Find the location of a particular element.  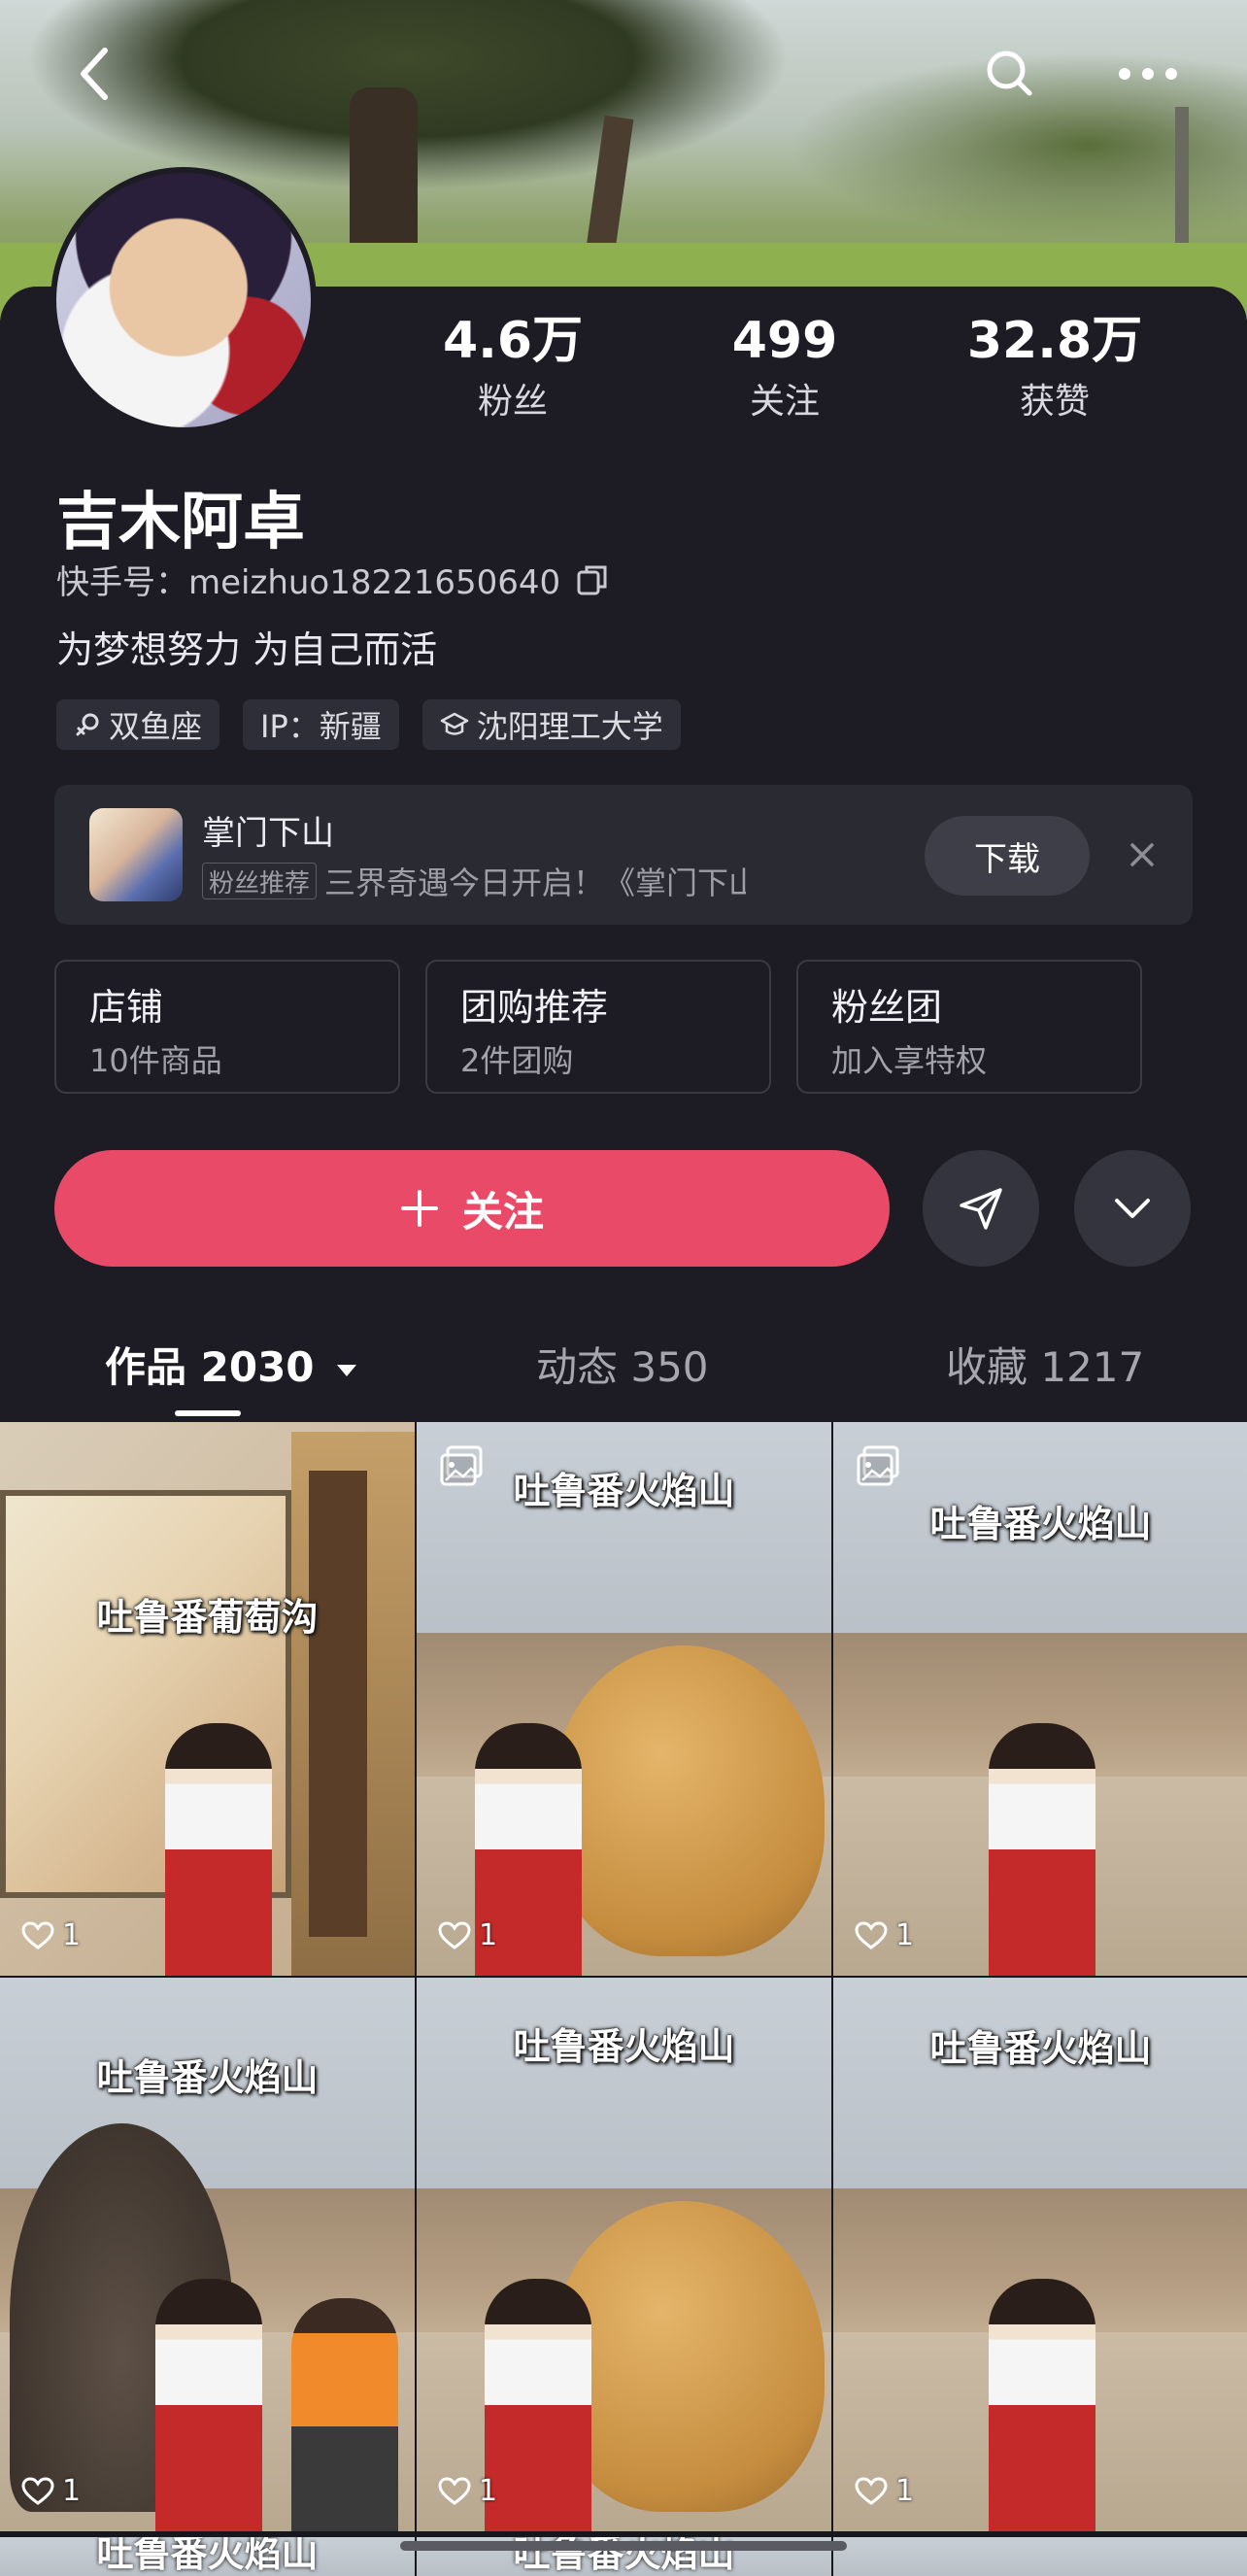

copy-icon is located at coordinates (592, 579).